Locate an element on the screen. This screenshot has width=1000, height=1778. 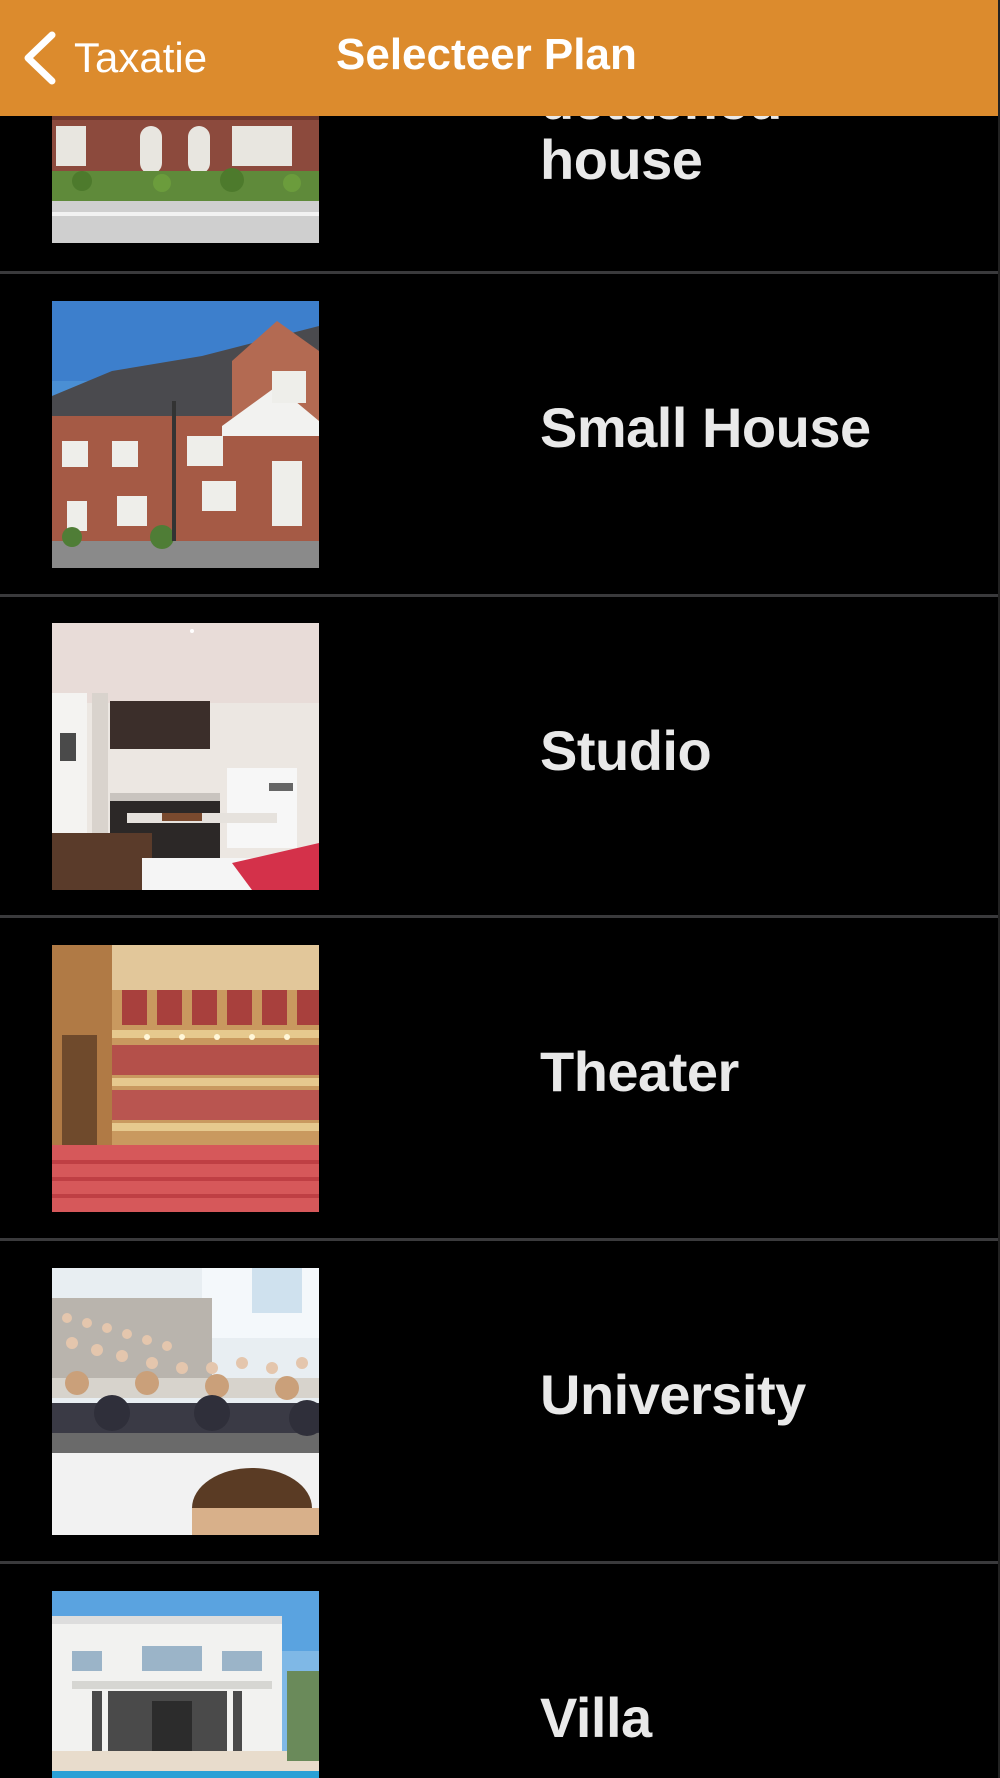
plan-label: Villa is located at coordinates (596, 1717).